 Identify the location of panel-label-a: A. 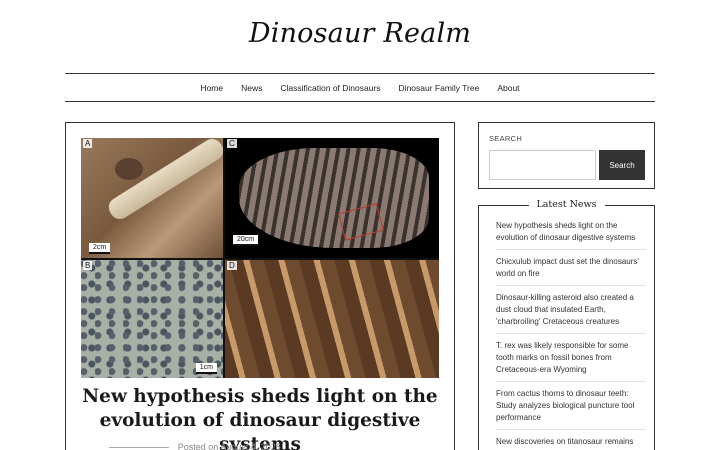
(88, 143).